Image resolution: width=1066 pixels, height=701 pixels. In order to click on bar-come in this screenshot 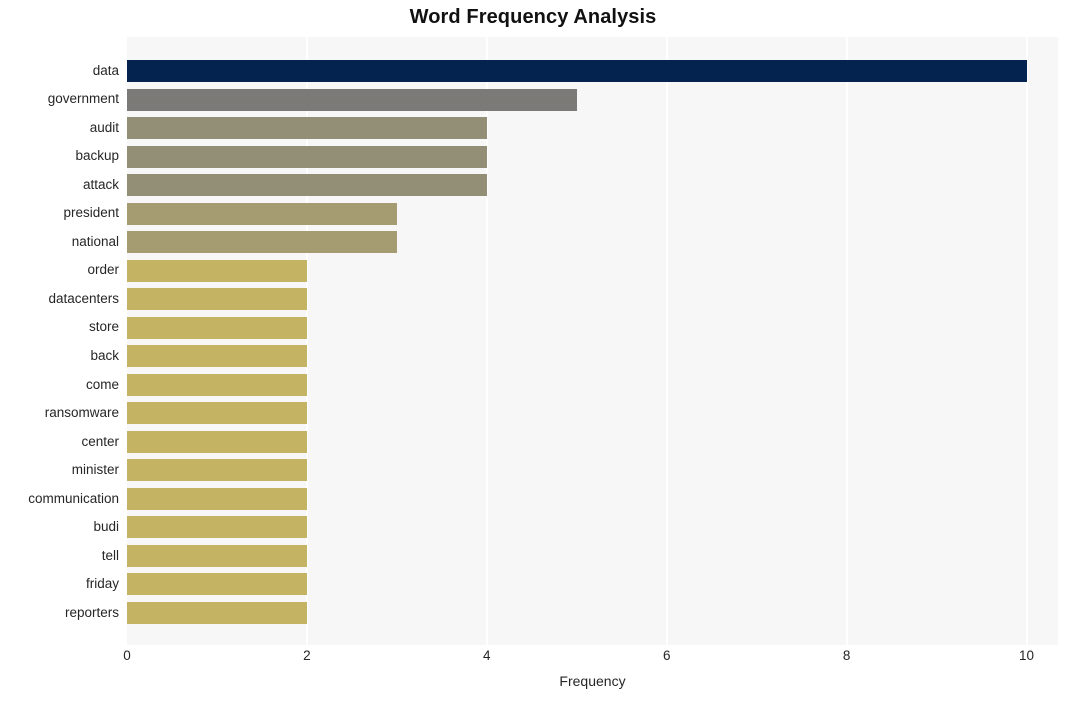, I will do `click(217, 384)`.